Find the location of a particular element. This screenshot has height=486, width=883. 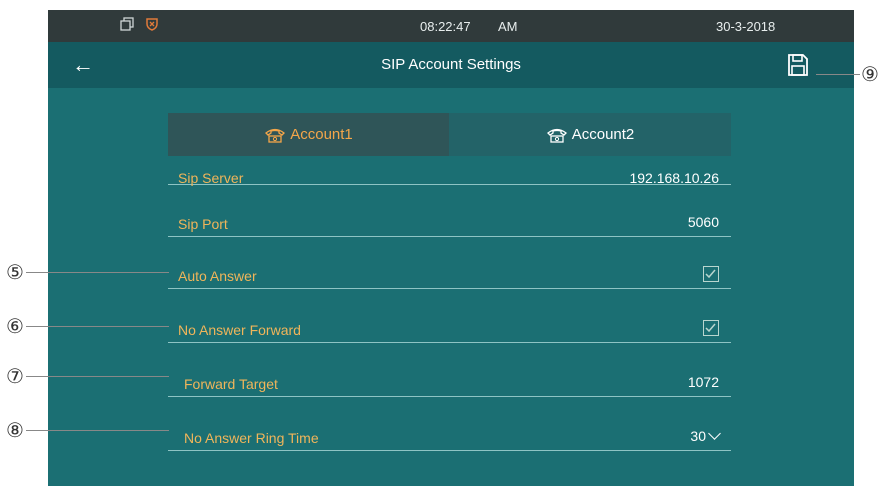

row-value: 5060 is located at coordinates (703, 222).